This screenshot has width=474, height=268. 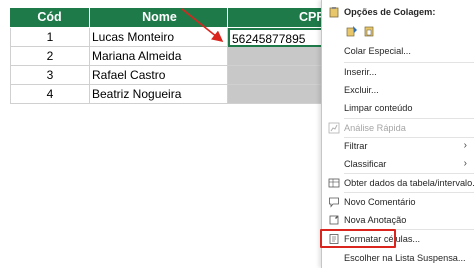 I want to click on menu-item-new-note: Nova Anotação, so click(x=398, y=220).